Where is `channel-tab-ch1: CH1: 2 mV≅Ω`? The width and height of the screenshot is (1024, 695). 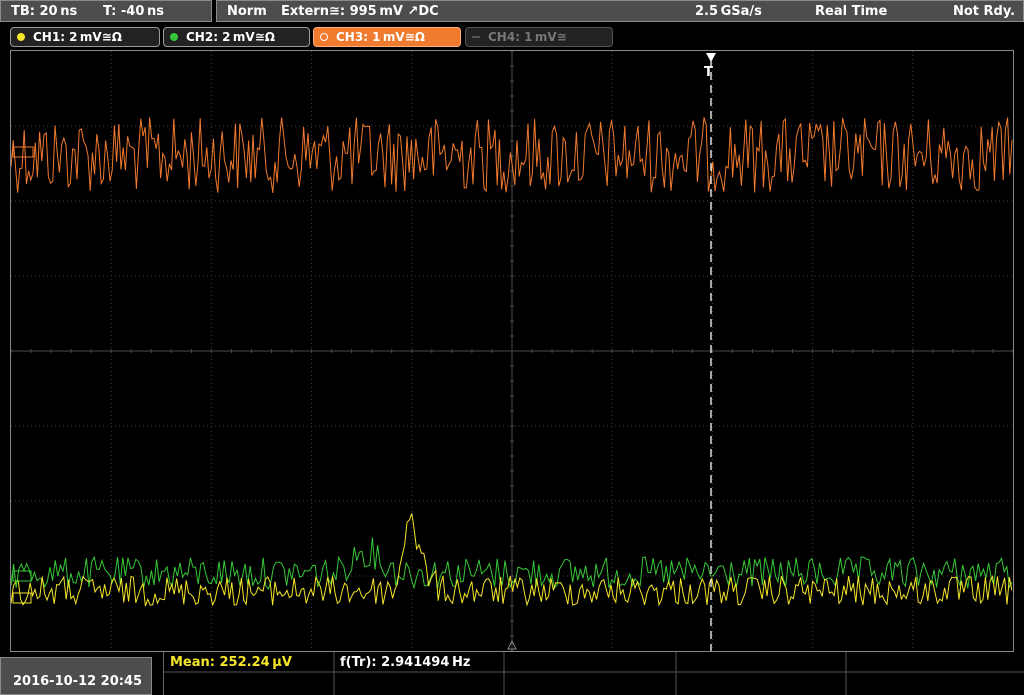 channel-tab-ch1: CH1: 2 mV≅Ω is located at coordinates (85, 37).